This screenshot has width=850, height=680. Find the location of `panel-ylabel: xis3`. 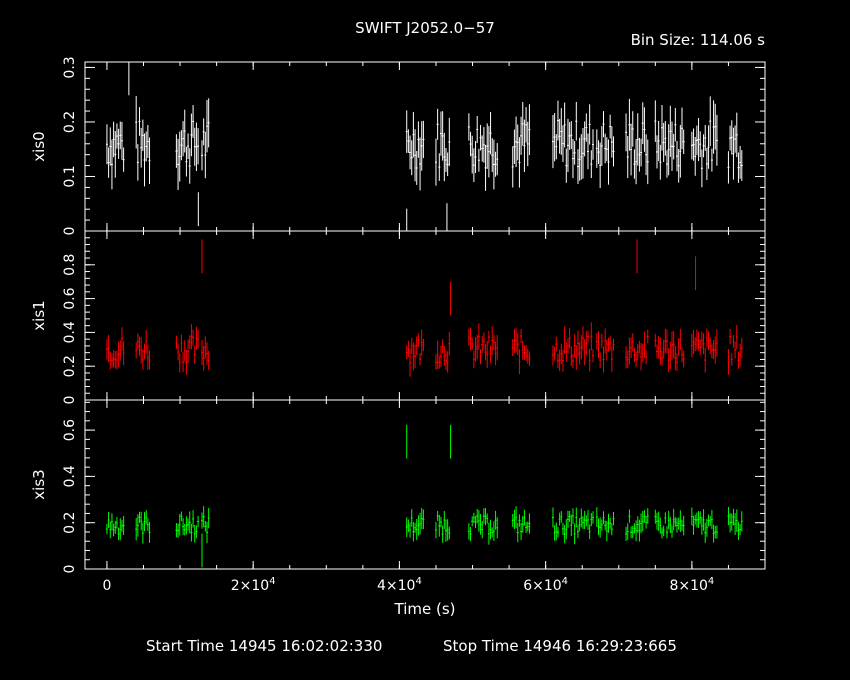

panel-ylabel: xis3 is located at coordinates (39, 484).